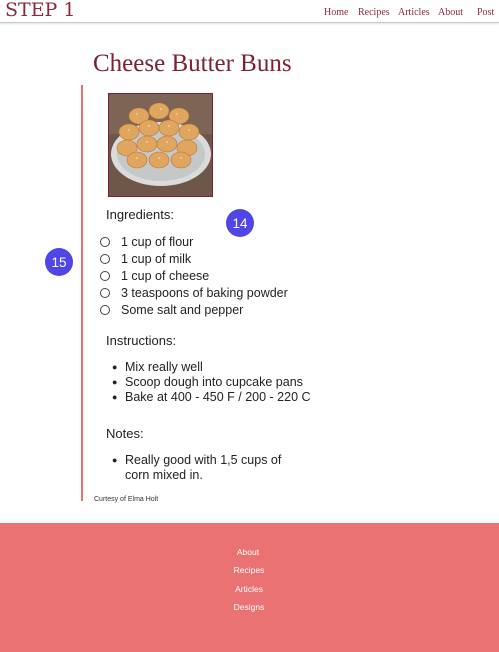 The height and width of the screenshot is (652, 499). Describe the element at coordinates (214, 382) in the screenshot. I see `instruction-text: Scoop dough into cupcake pans` at that location.